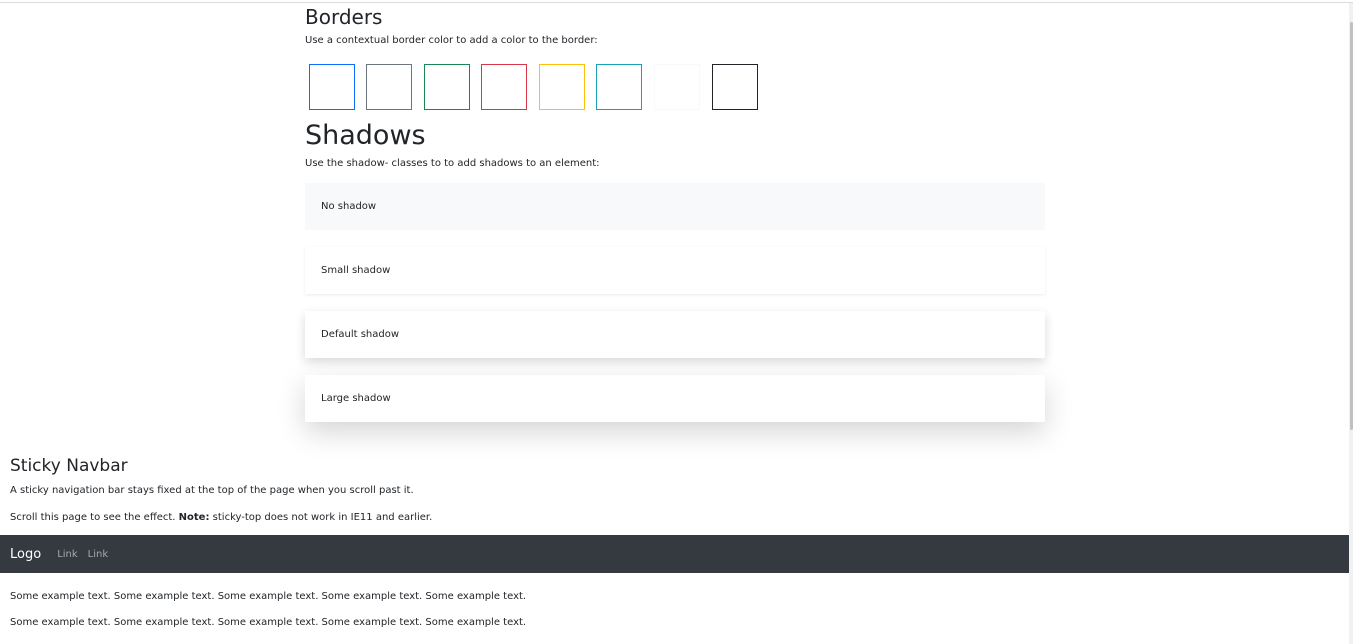  What do you see at coordinates (675, 206) in the screenshot?
I see `no-shadow-box: No shadow` at bounding box center [675, 206].